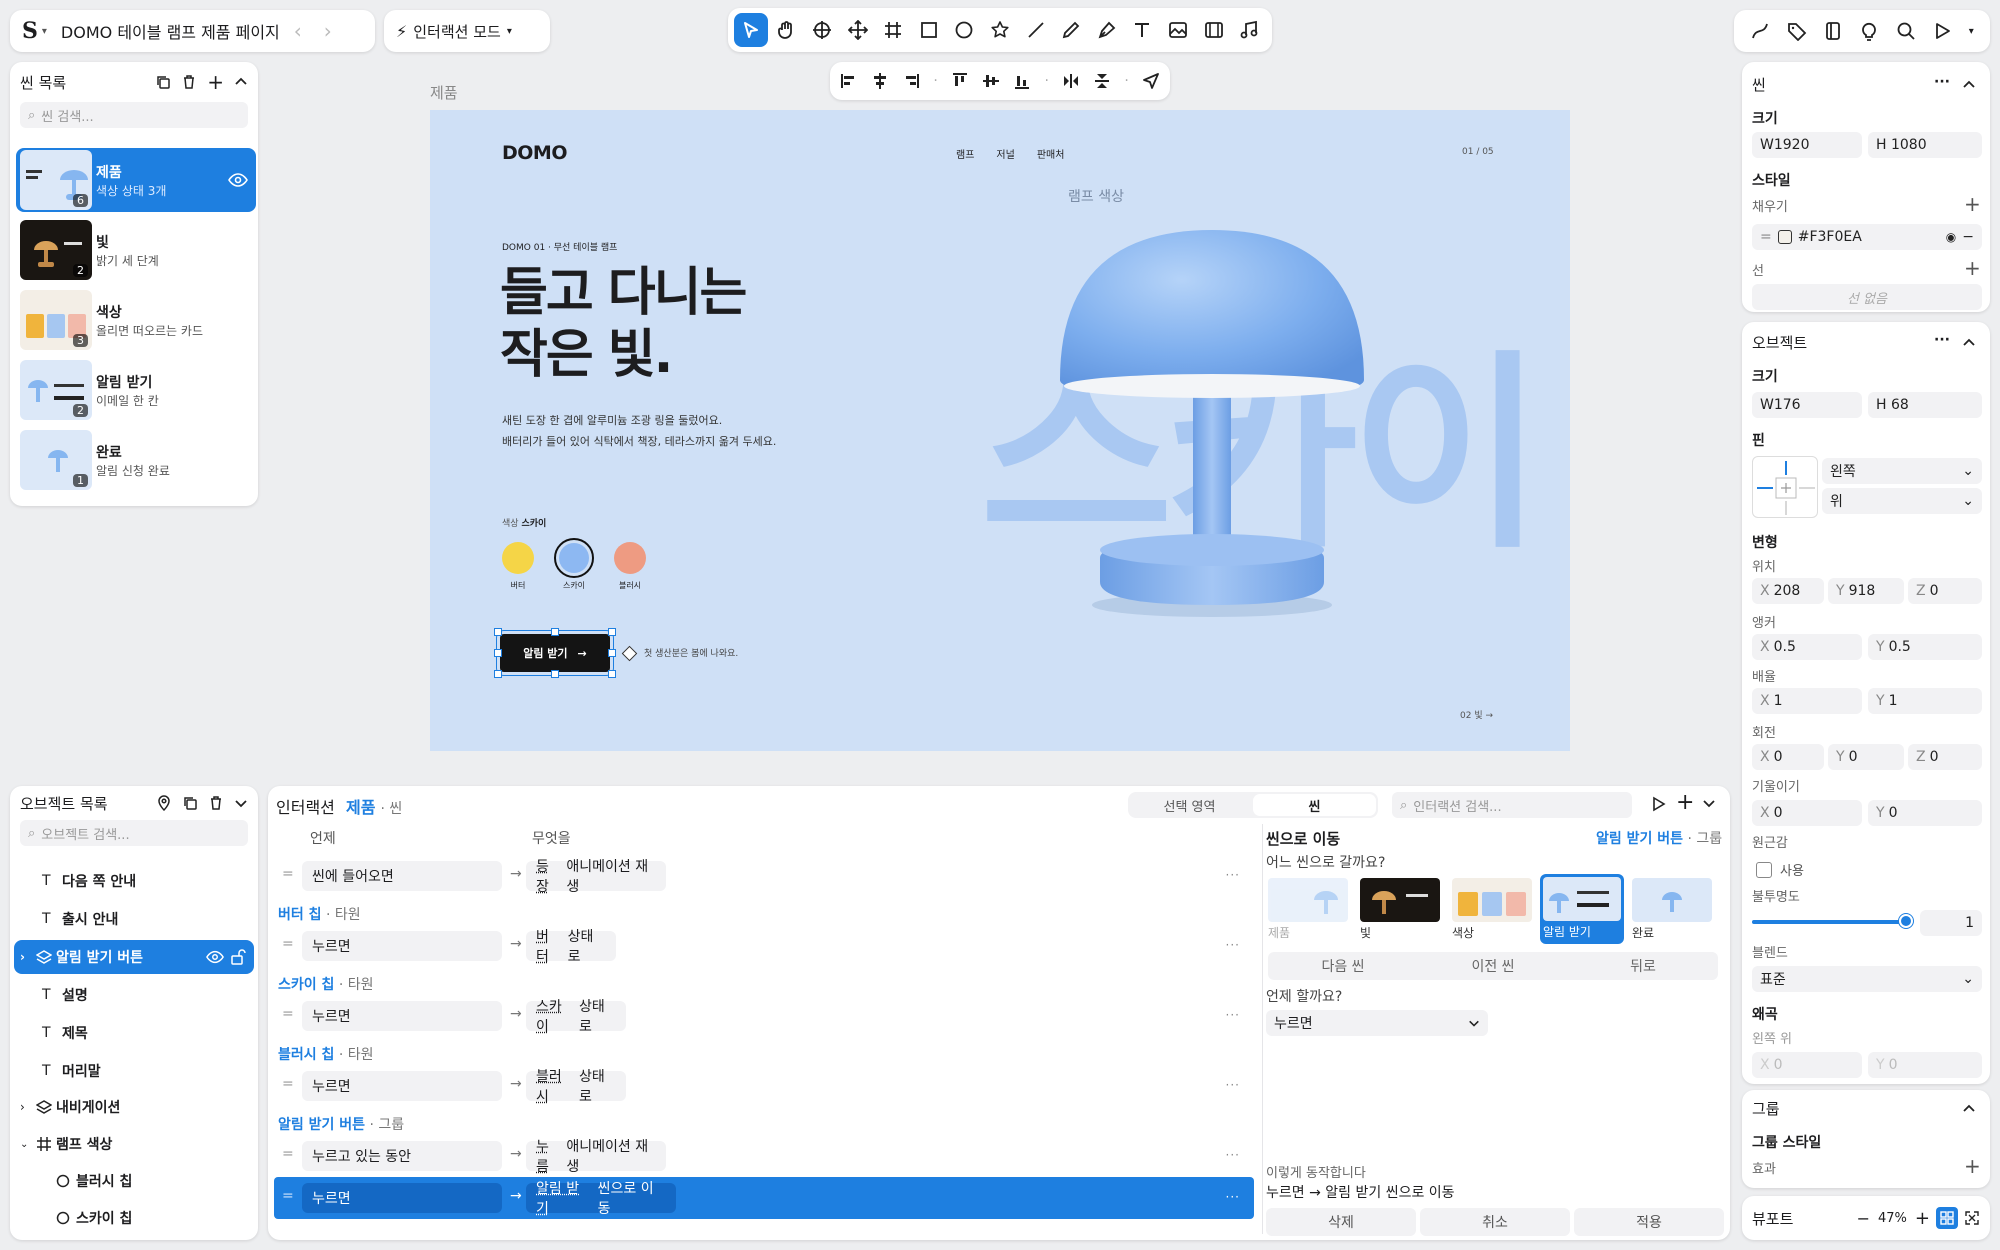 This screenshot has width=2000, height=1250. I want to click on align-center-icon, so click(880, 81).